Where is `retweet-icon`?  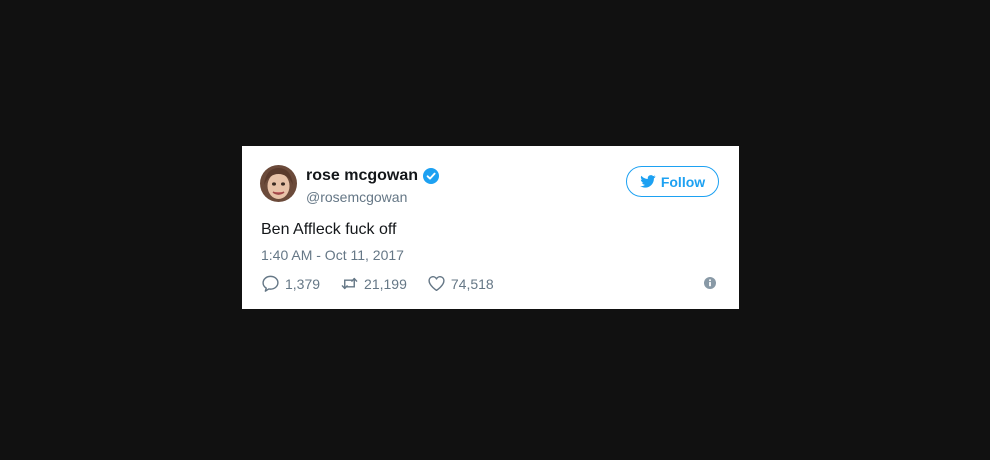
retweet-icon is located at coordinates (349, 283).